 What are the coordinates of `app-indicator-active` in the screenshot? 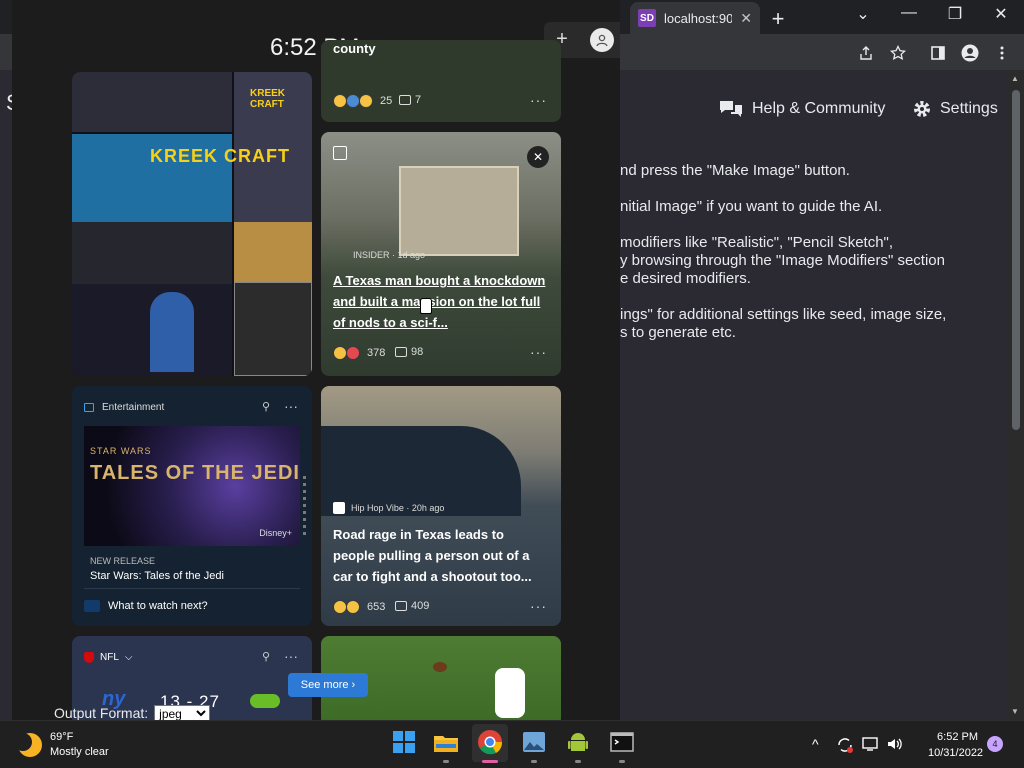 It's located at (490, 761).